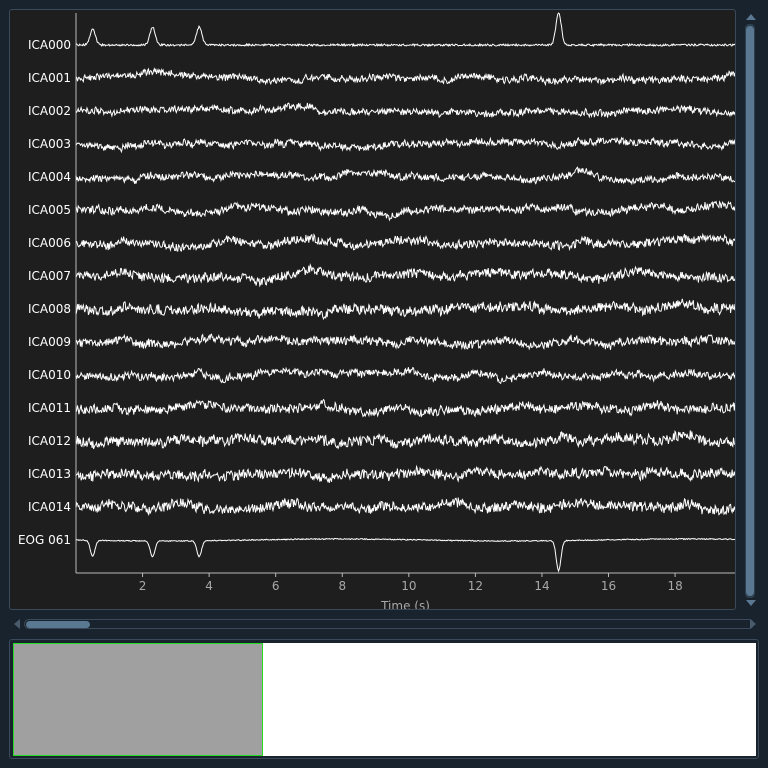 The height and width of the screenshot is (768, 768). What do you see at coordinates (674, 586) in the screenshot?
I see `x-tick-label: 18` at bounding box center [674, 586].